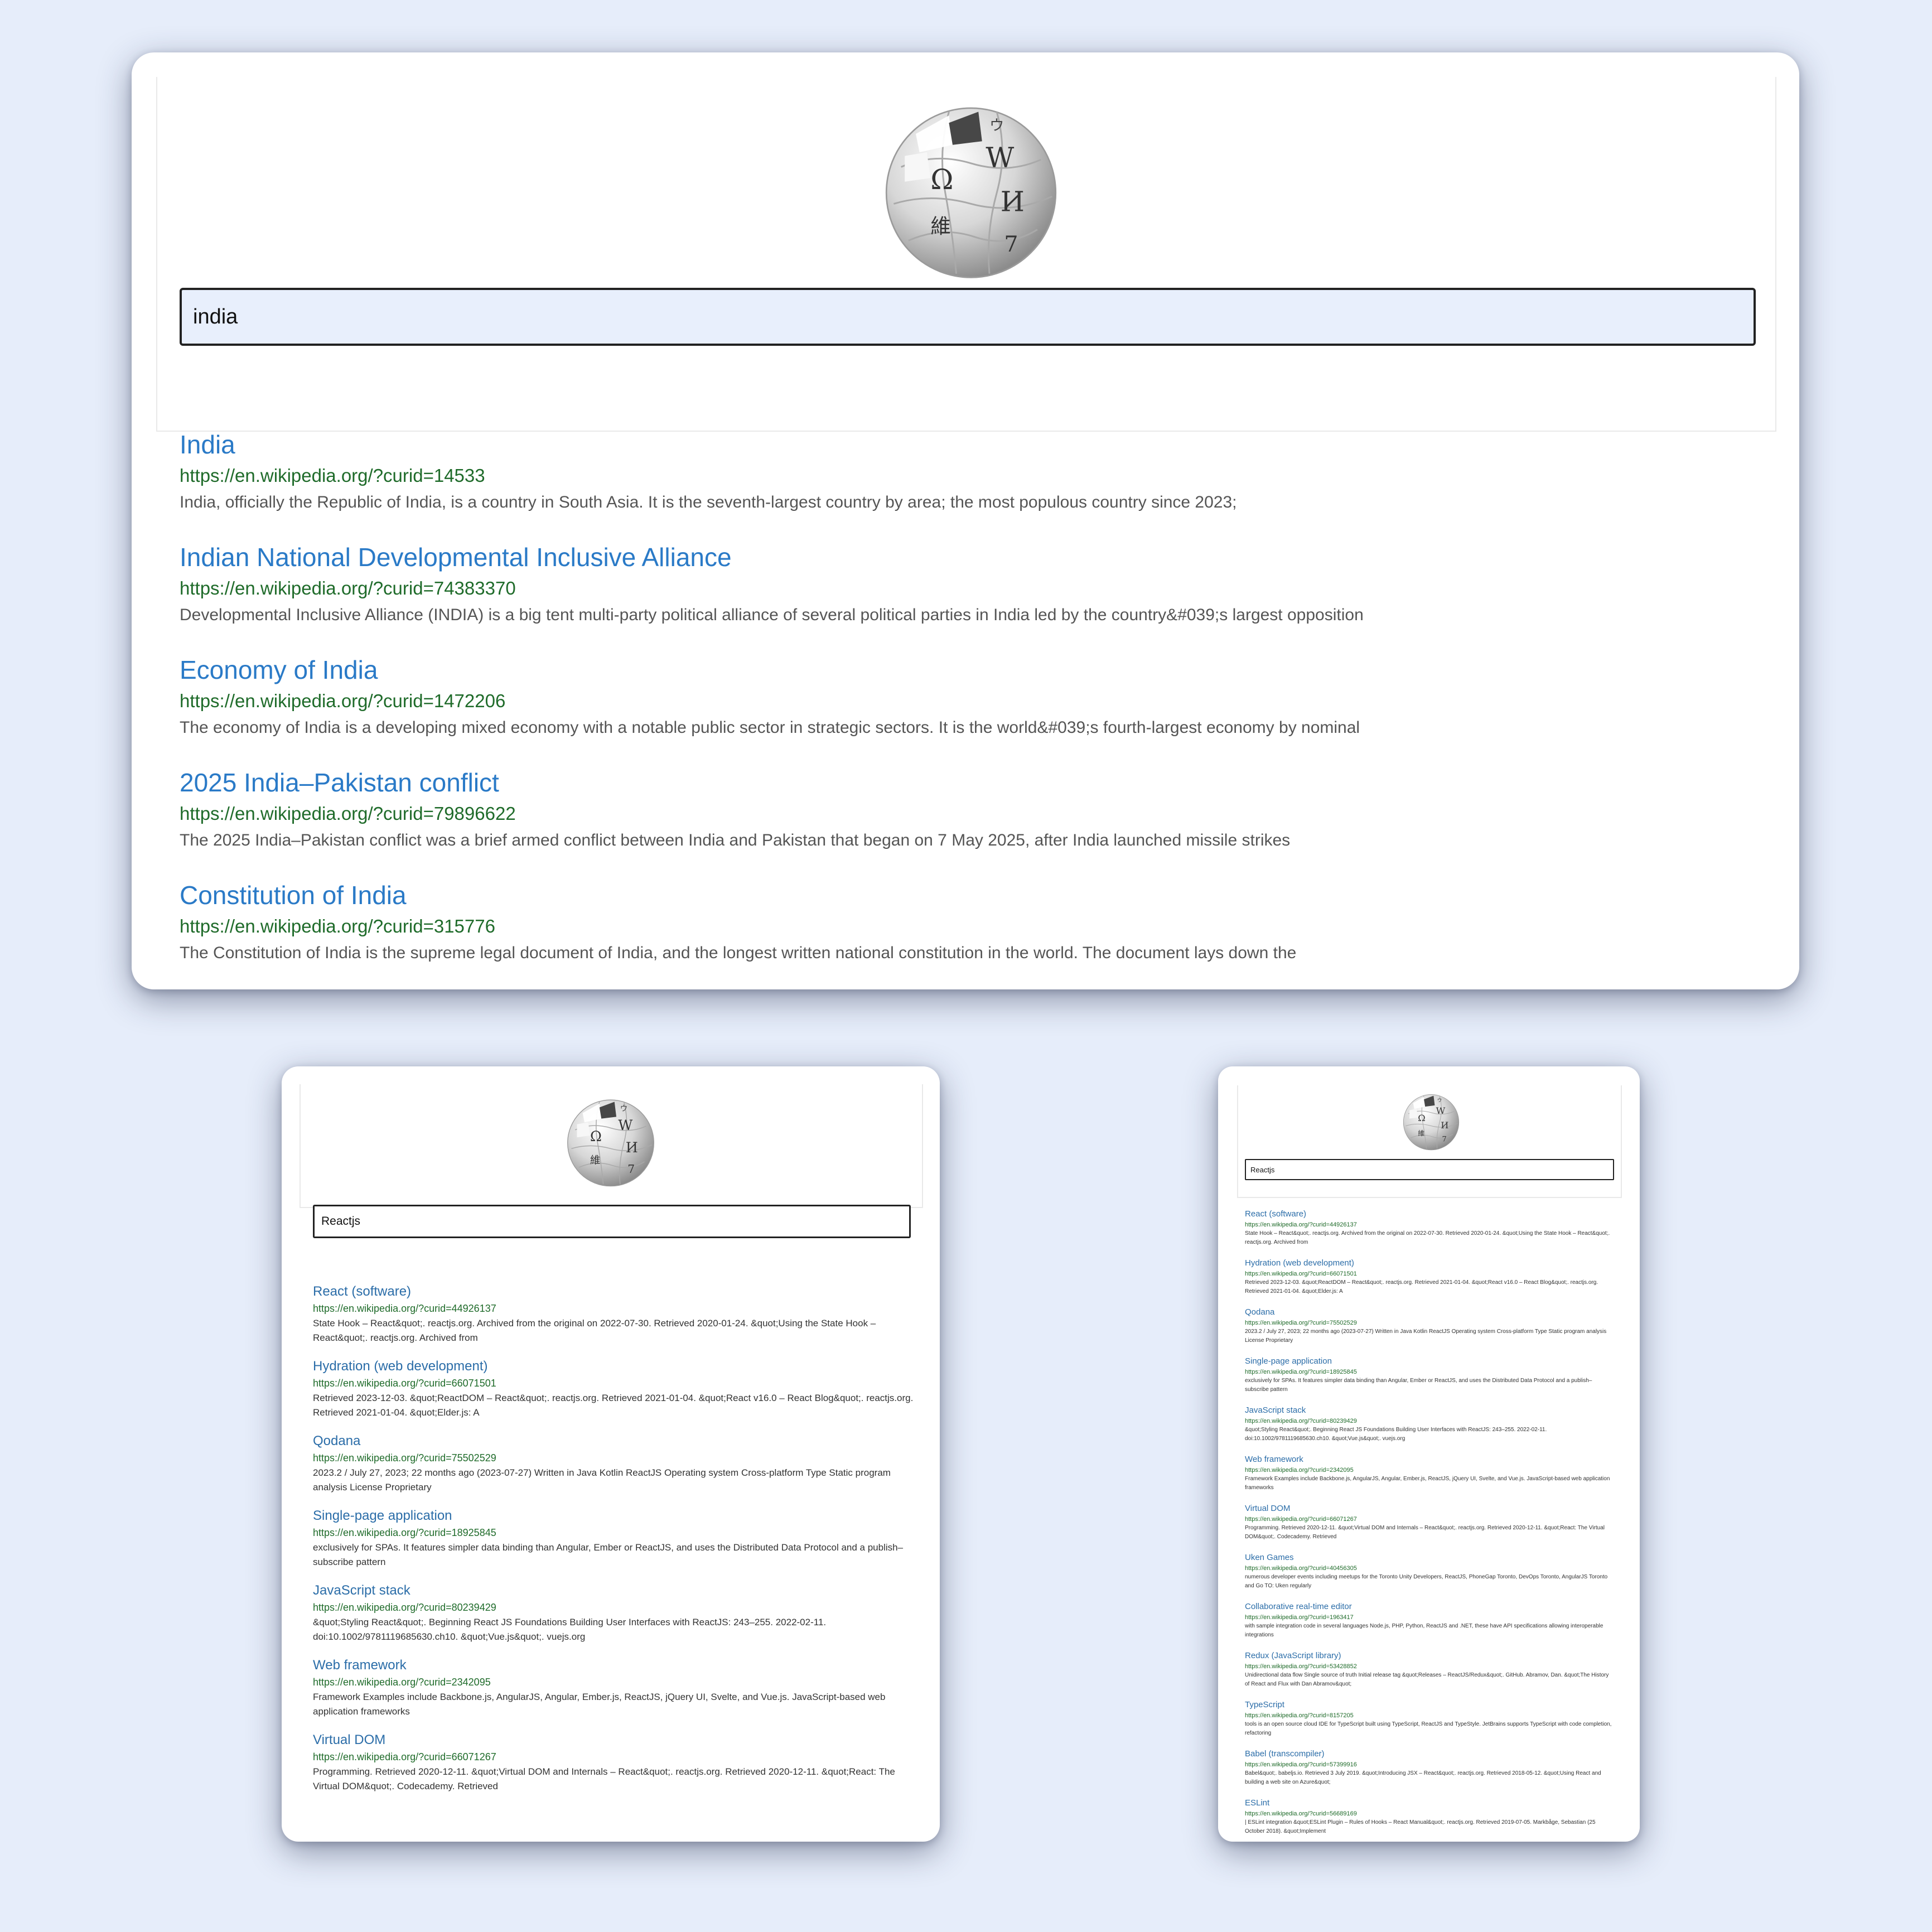 The width and height of the screenshot is (1932, 1932). I want to click on result-title-link: Constitution of India, so click(972, 895).